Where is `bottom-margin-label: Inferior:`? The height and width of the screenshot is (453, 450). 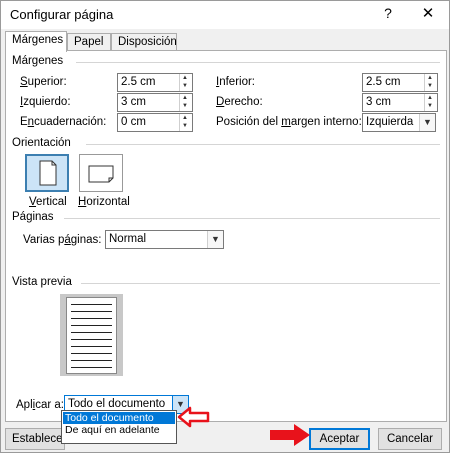
bottom-margin-label: Inferior: is located at coordinates (235, 82).